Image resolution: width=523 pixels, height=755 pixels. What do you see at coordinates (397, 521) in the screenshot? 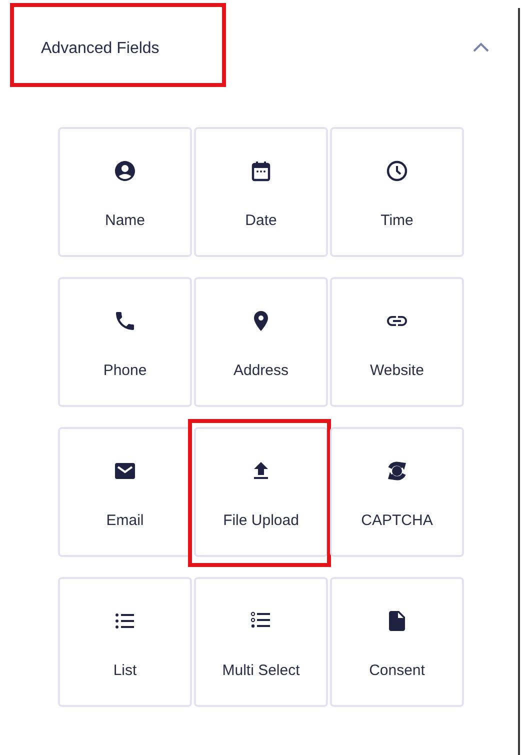
I see `field-label: CAPTCHA` at bounding box center [397, 521].